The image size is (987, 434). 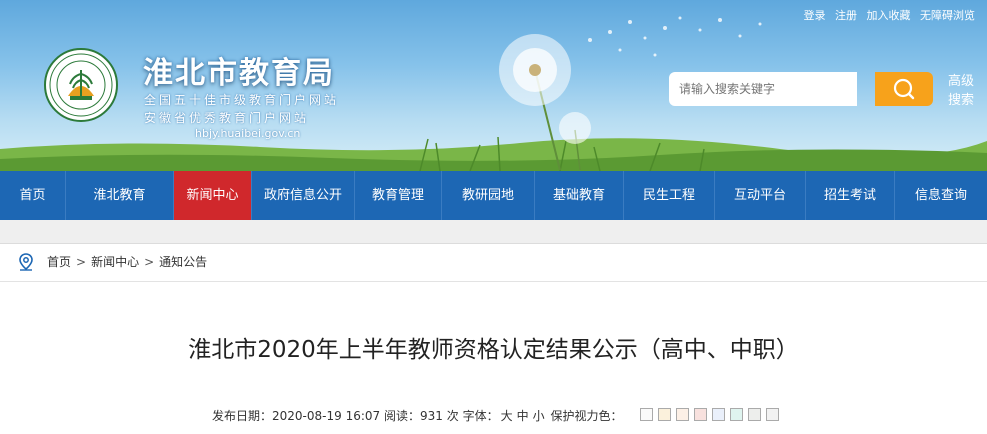 What do you see at coordinates (815, 15) in the screenshot?
I see `login-link: 登录` at bounding box center [815, 15].